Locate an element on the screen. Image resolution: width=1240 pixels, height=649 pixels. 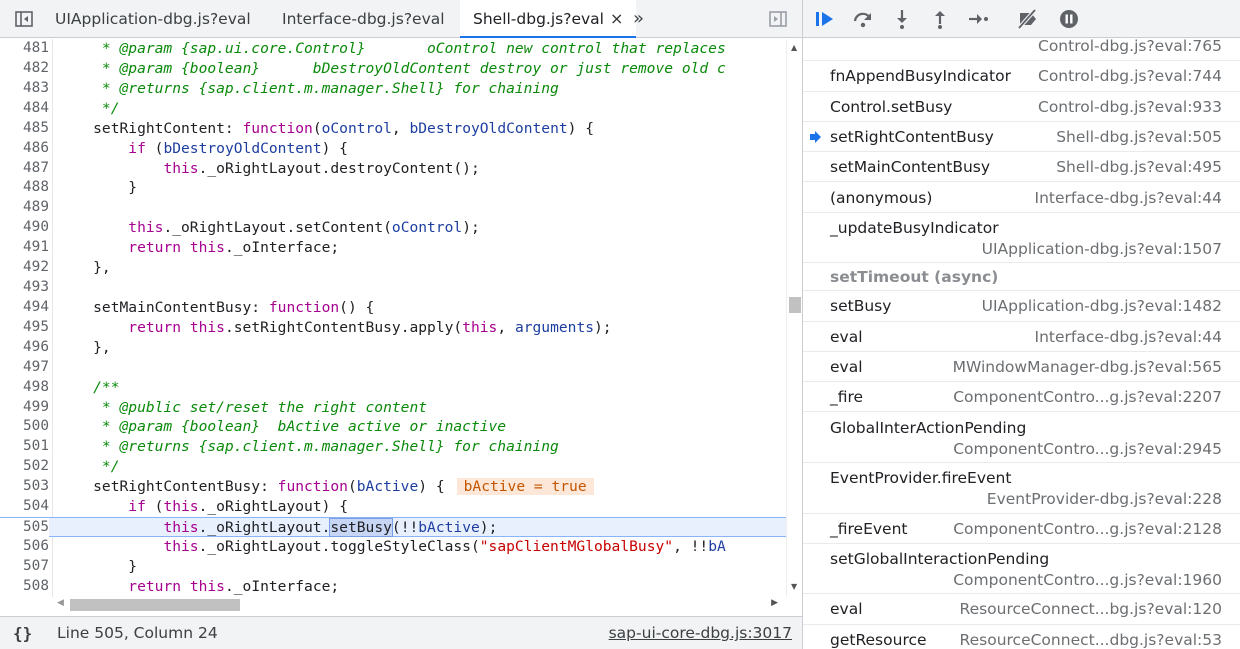
step-out-icon is located at coordinates (940, 19).